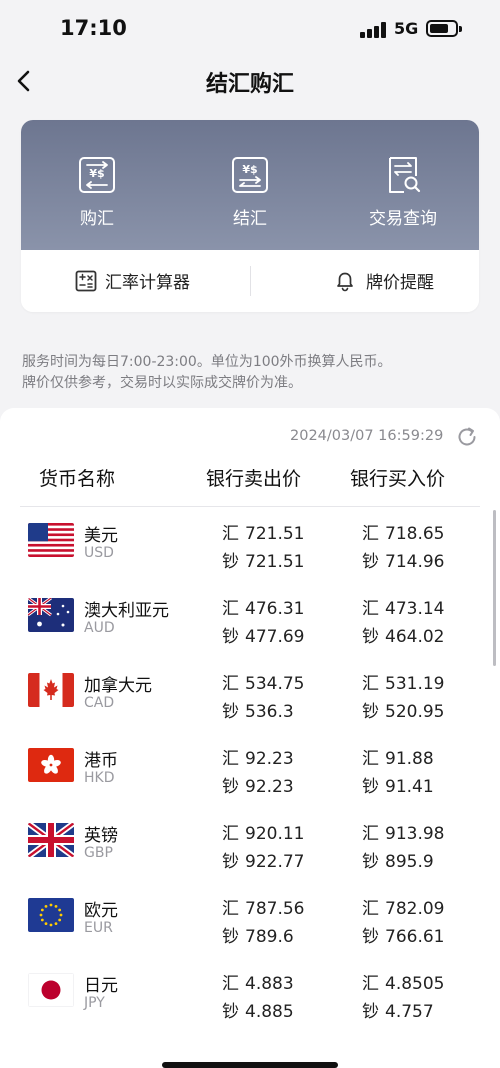  Describe the element at coordinates (51, 615) in the screenshot. I see `au-flag-icon` at that location.